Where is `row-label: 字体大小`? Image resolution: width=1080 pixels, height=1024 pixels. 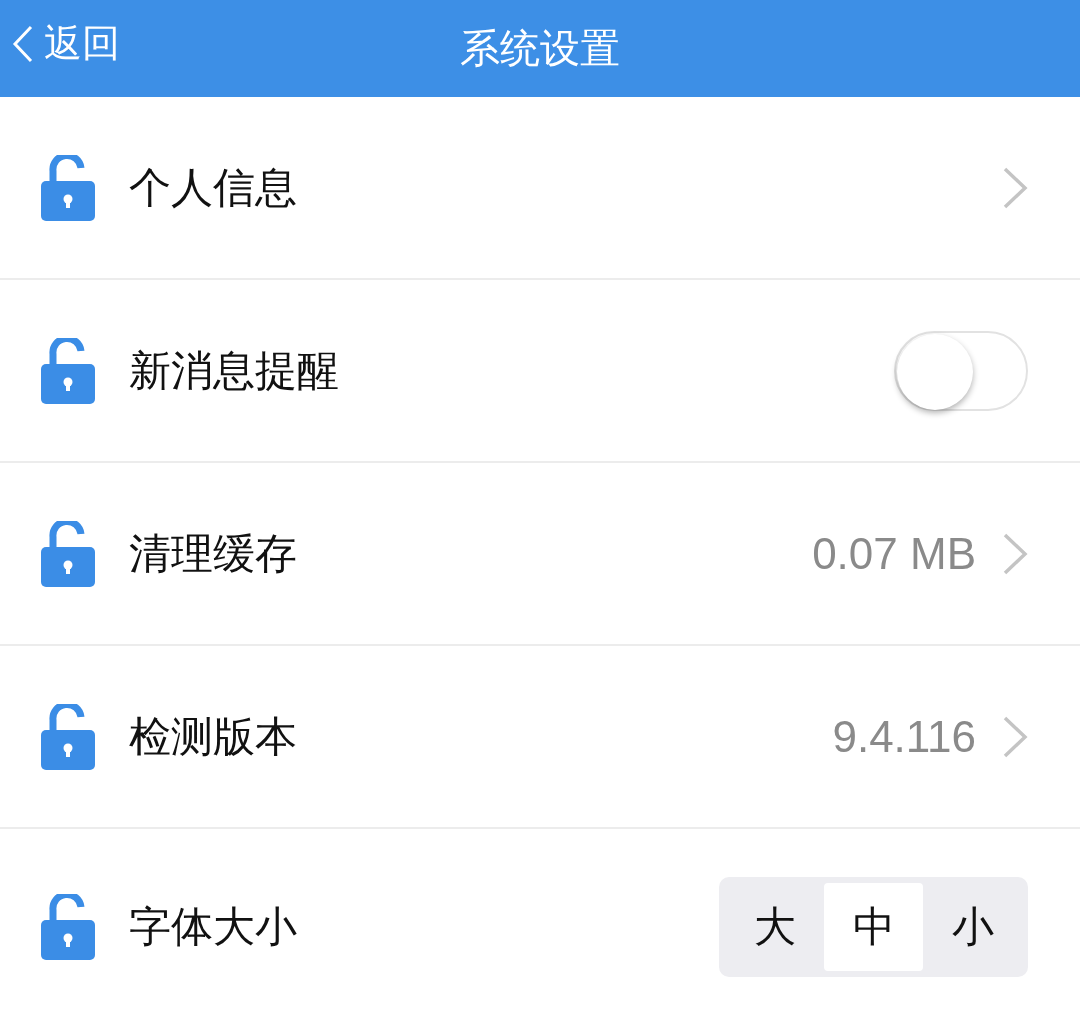
row-label: 字体大小 is located at coordinates (213, 927).